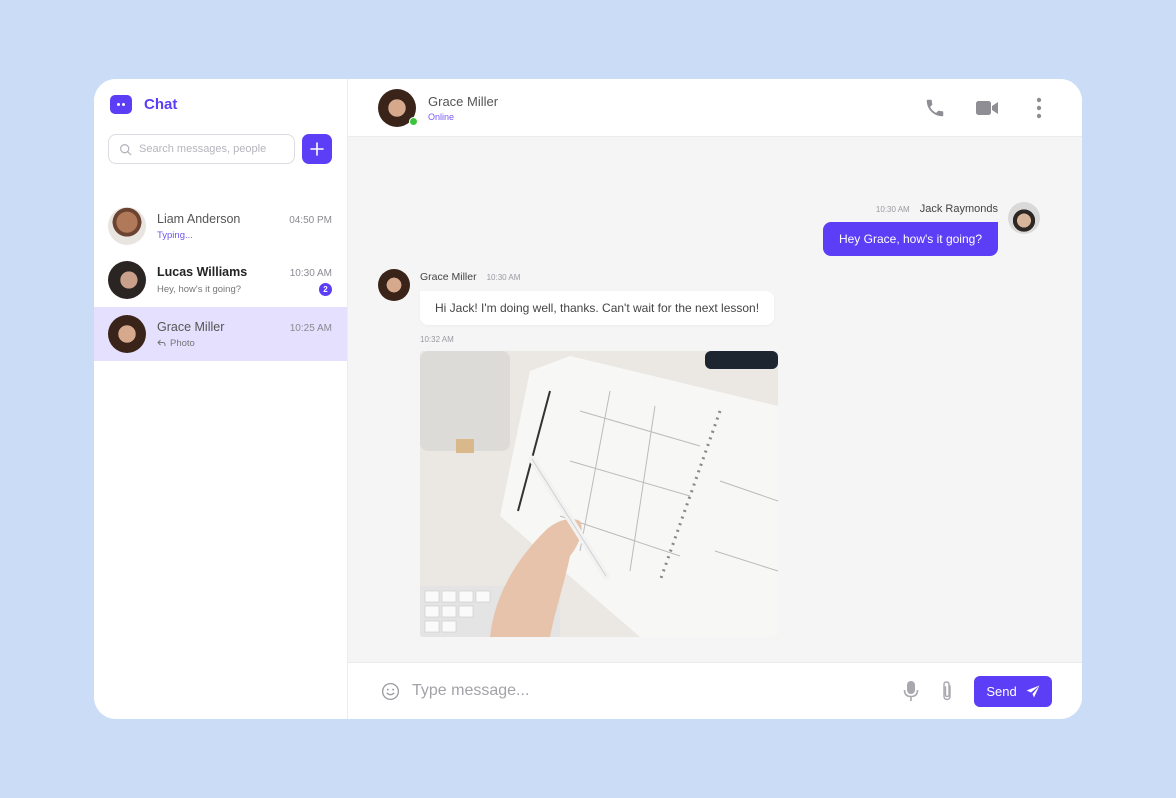  I want to click on conversation-item-active: Grace Miller 10:25 AM Photo, so click(220, 334).